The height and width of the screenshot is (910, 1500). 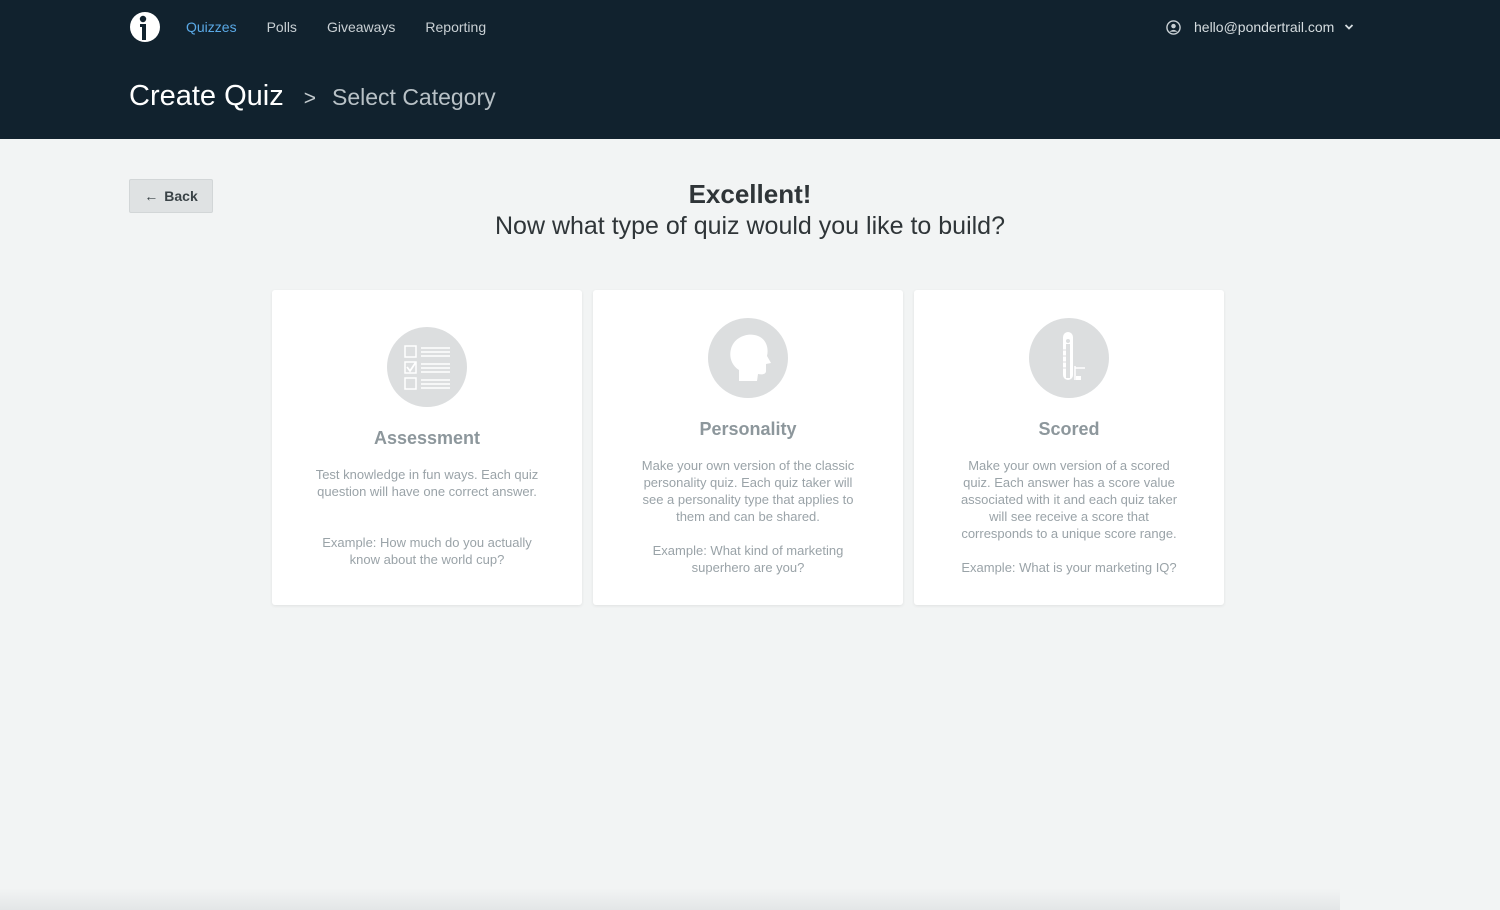 I want to click on user-icon, so click(x=1173, y=27).